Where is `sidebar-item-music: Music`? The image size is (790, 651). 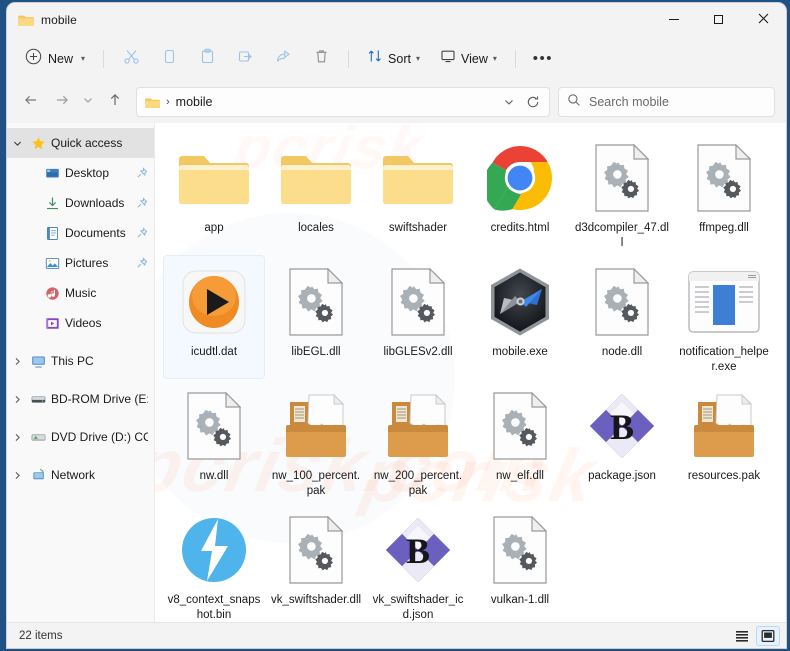
sidebar-item-music: Music is located at coordinates (80, 293).